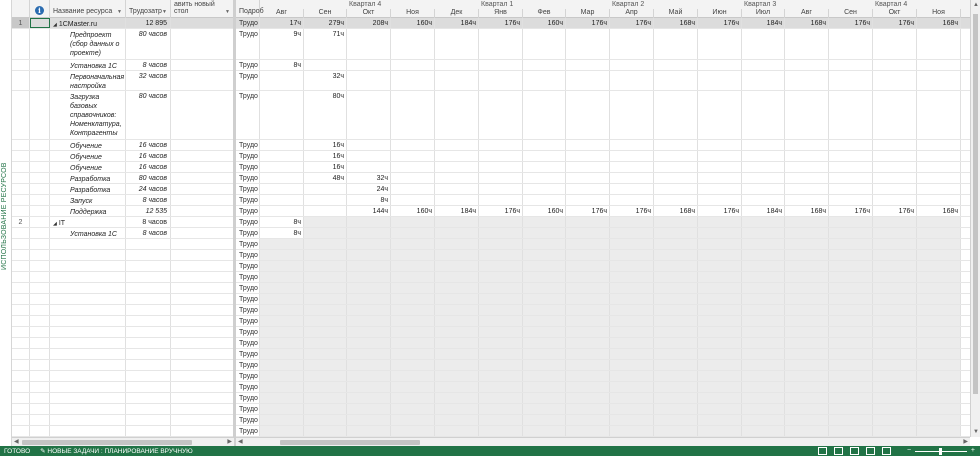 The height and width of the screenshot is (456, 980). Describe the element at coordinates (588, 211) in the screenshot. I see `work-time-cell: 176ч` at that location.